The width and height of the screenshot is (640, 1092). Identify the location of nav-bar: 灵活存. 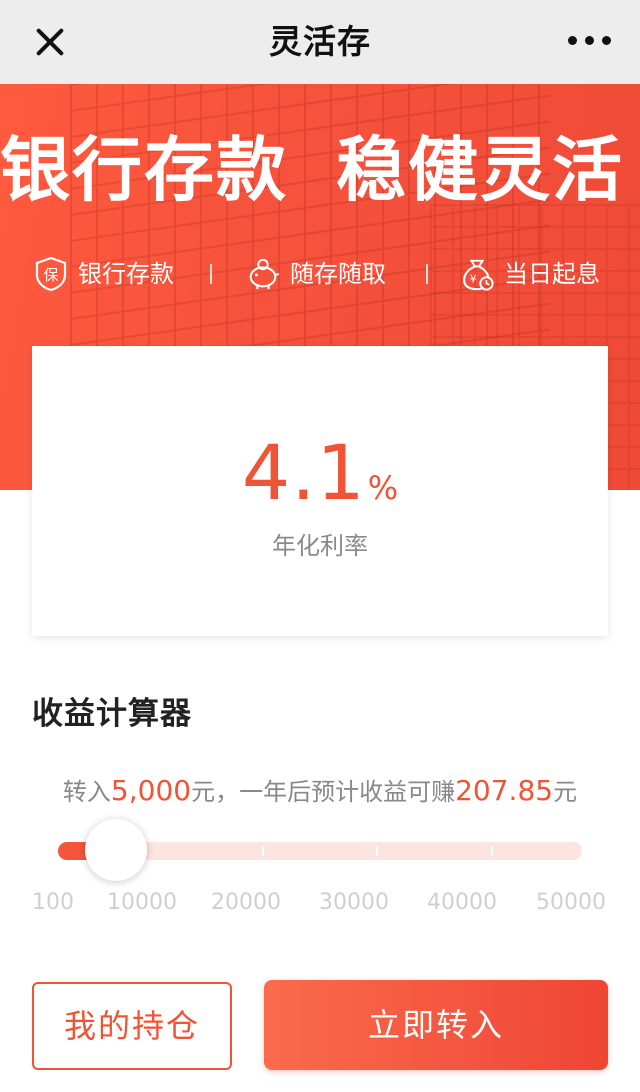
(320, 42).